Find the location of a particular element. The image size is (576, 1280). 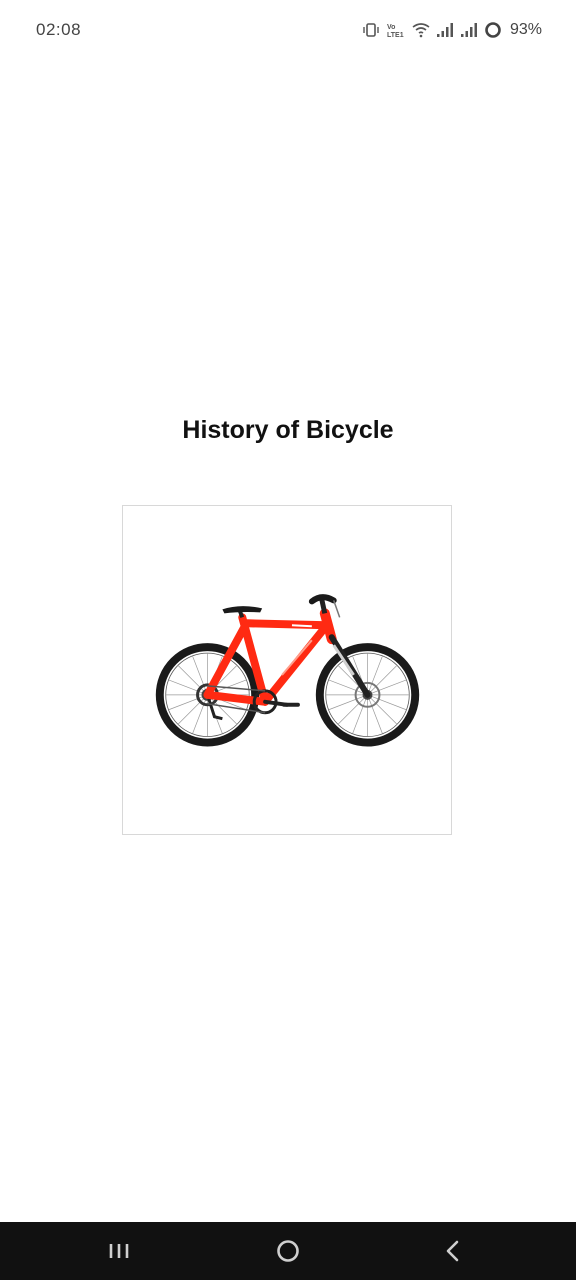

bicycle-illustration is located at coordinates (287, 670).